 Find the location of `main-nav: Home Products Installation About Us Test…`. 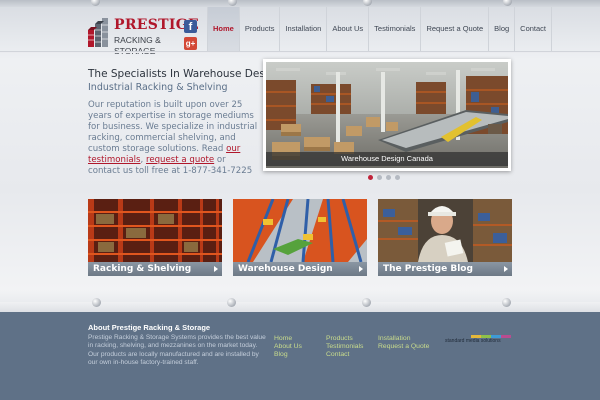

main-nav: Home Products Installation About Us Test… is located at coordinates (380, 29).